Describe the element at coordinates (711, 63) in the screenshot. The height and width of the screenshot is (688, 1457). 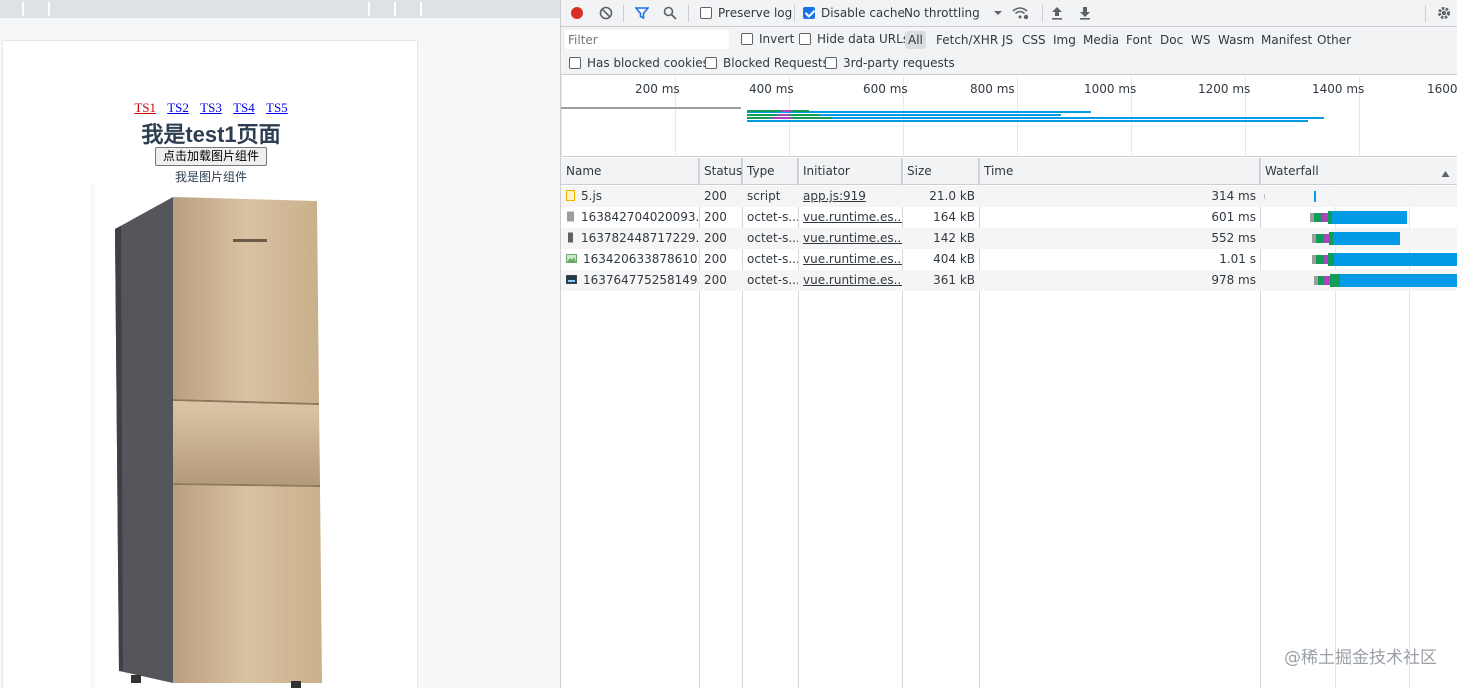
I see `blocked-requests-checkbox` at that location.